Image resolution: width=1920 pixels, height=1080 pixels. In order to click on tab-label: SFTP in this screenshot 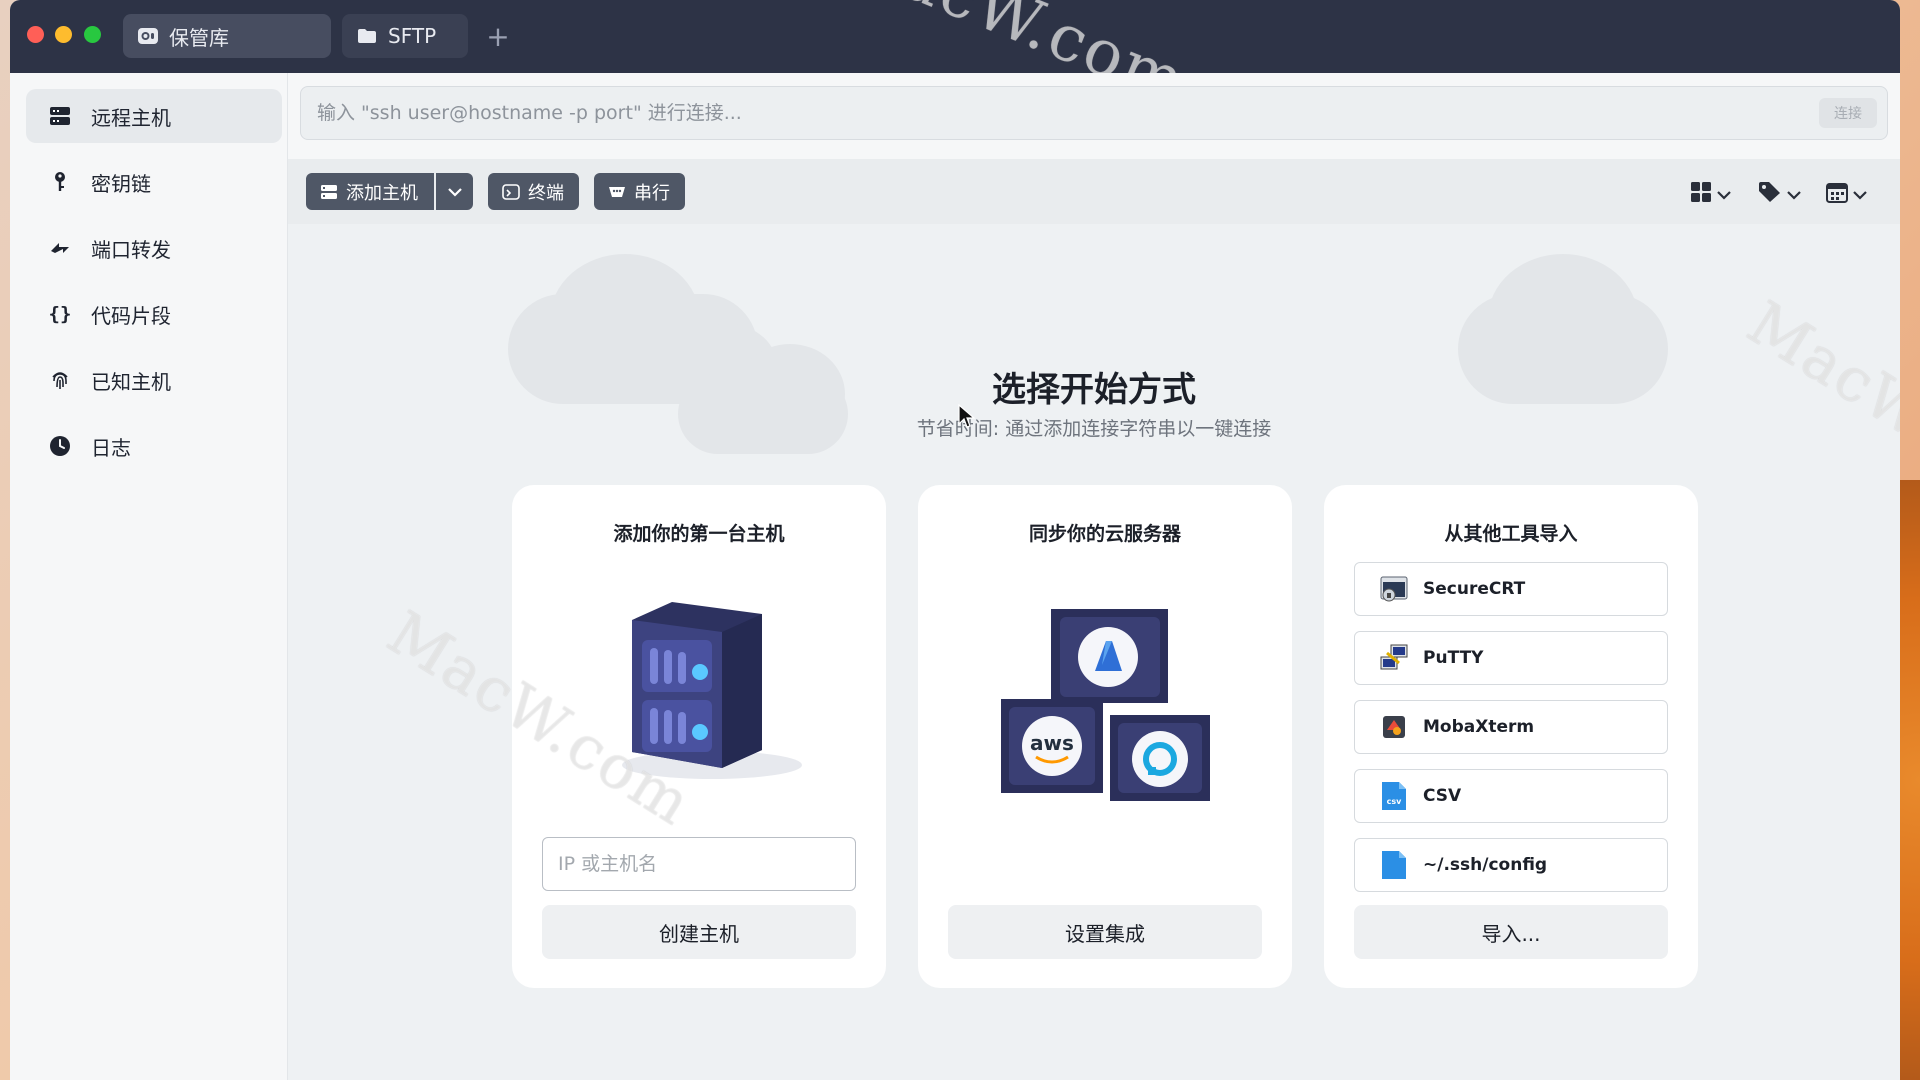, I will do `click(412, 36)`.